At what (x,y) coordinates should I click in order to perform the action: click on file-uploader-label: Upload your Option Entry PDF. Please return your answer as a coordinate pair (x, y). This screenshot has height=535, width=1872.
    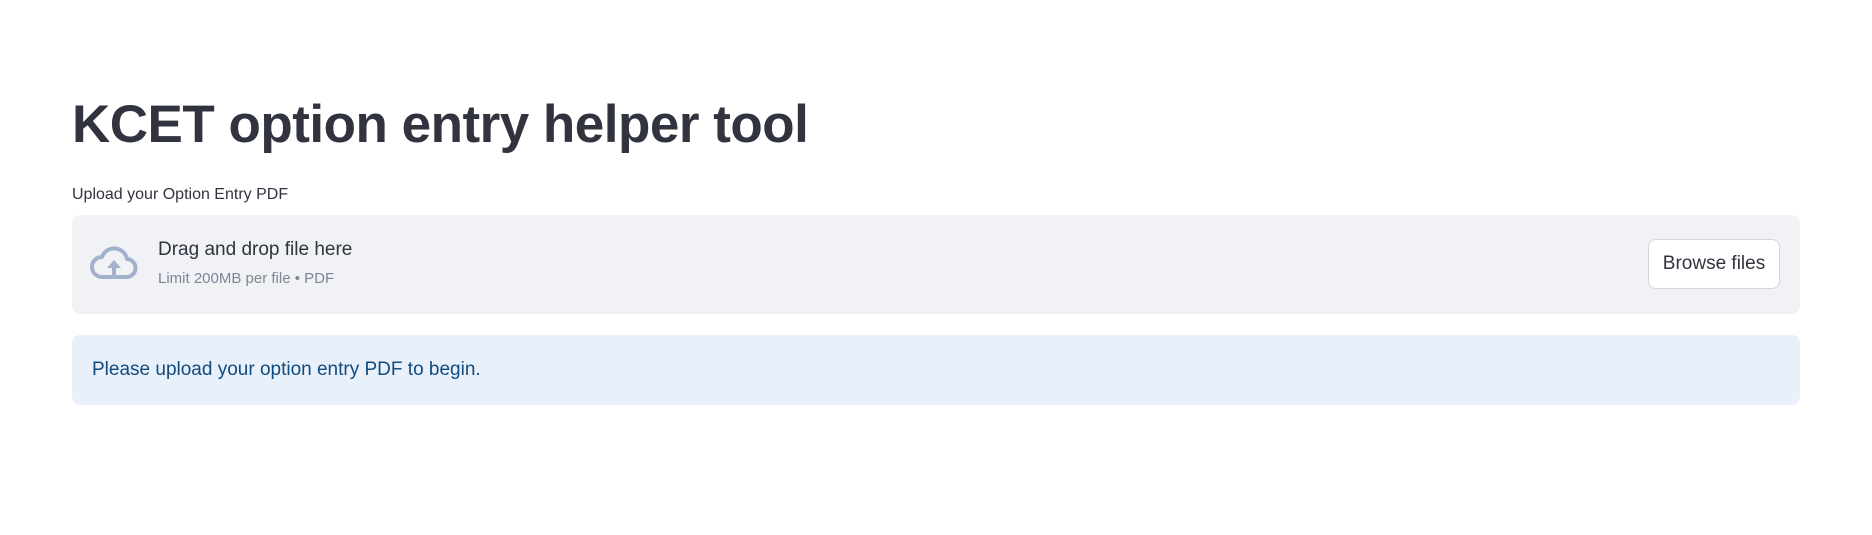
    Looking at the image, I should click on (180, 194).